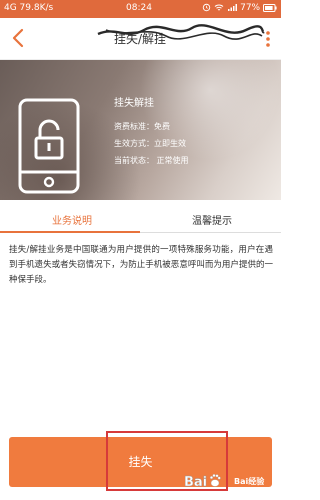 This screenshot has width=320, height=500. What do you see at coordinates (19, 38) in the screenshot?
I see `back-arrow-icon` at bounding box center [19, 38].